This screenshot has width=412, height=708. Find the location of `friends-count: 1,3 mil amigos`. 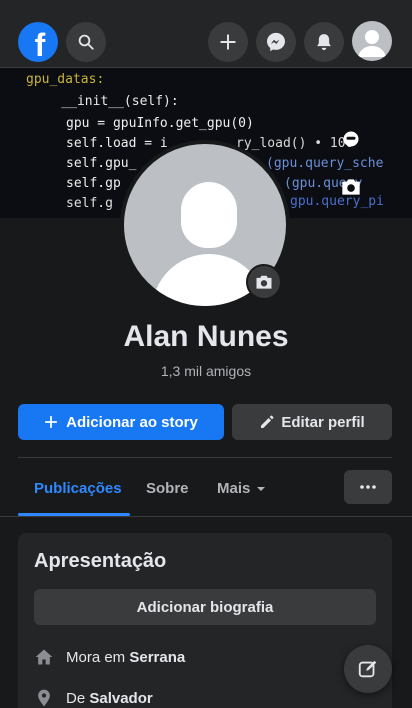

friends-count: 1,3 mil amigos is located at coordinates (206, 371).